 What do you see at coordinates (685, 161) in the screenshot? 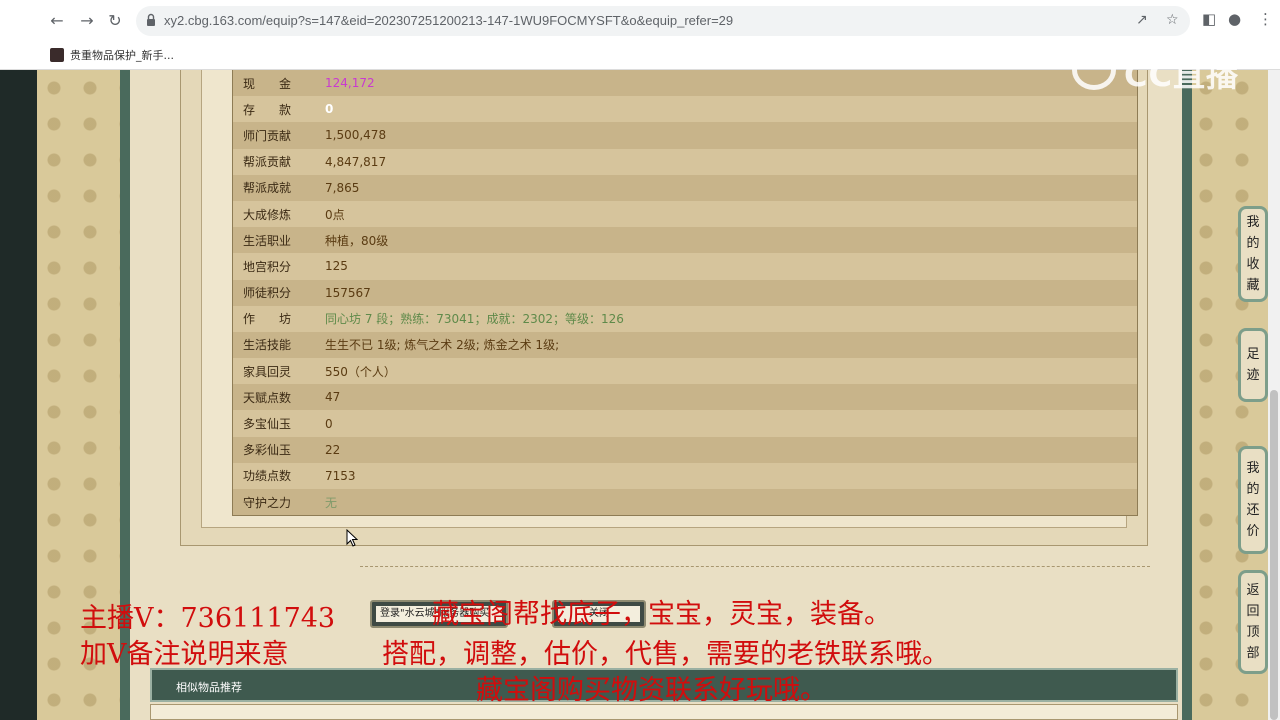
I see `table-row: 帮派贡献 4,847,817` at bounding box center [685, 161].